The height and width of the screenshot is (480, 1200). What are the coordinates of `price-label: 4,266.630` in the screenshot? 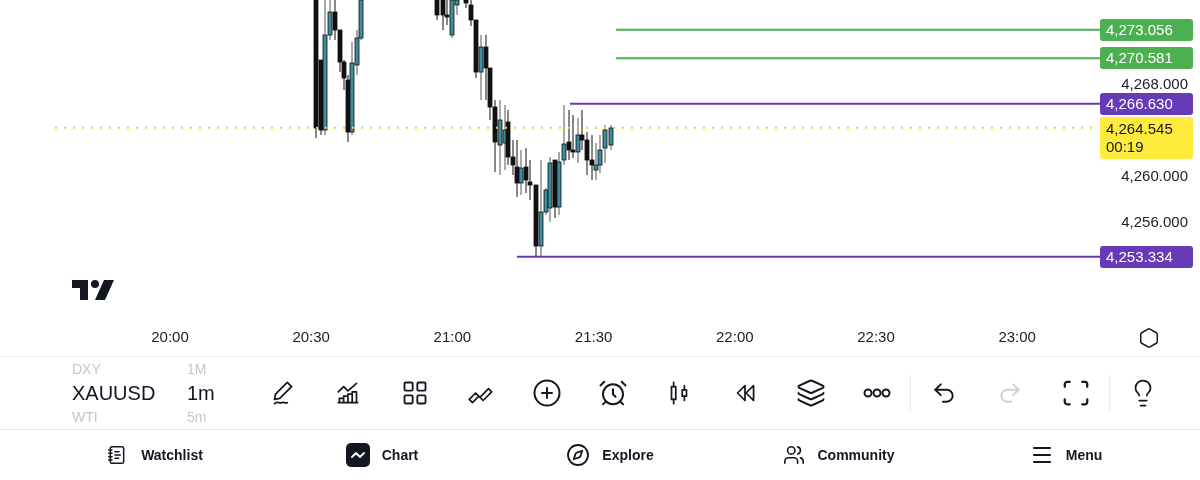 It's located at (1146, 103).